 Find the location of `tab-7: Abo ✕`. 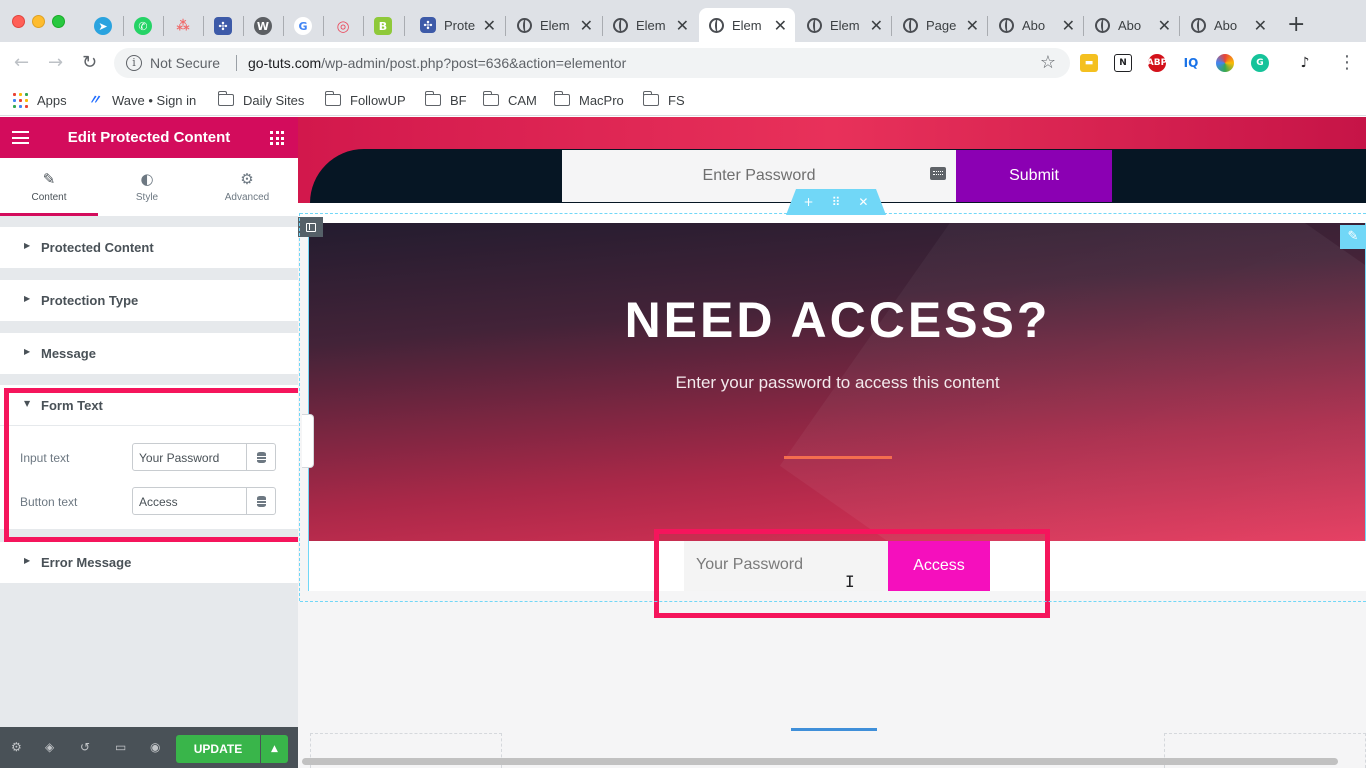

tab-7: Abo ✕ is located at coordinates (1036, 25).